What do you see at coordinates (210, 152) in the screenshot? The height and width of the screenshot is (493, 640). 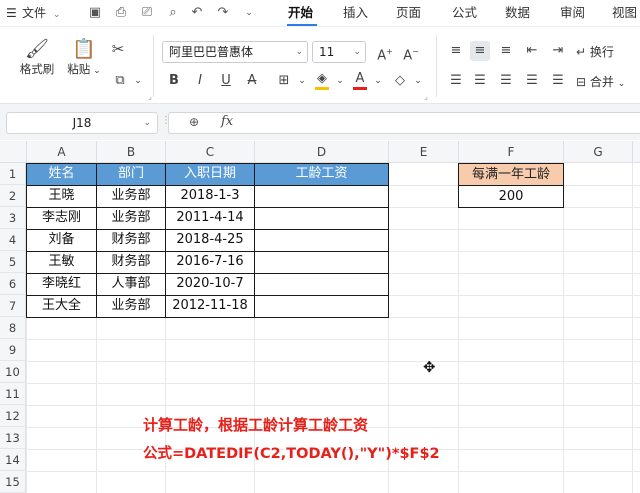 I see `column-header-c: C` at bounding box center [210, 152].